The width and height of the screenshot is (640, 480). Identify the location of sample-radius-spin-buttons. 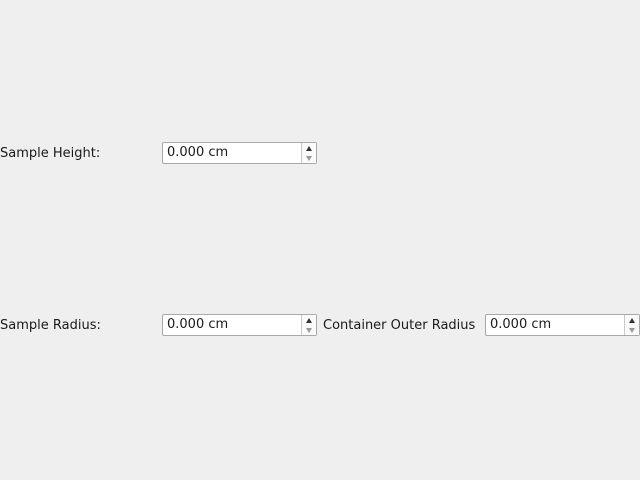
(308, 325).